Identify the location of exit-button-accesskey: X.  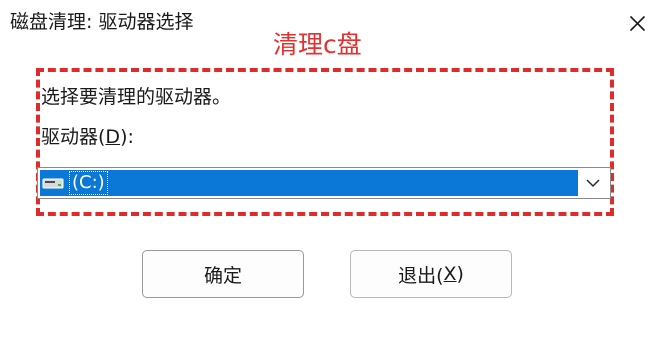
(450, 274).